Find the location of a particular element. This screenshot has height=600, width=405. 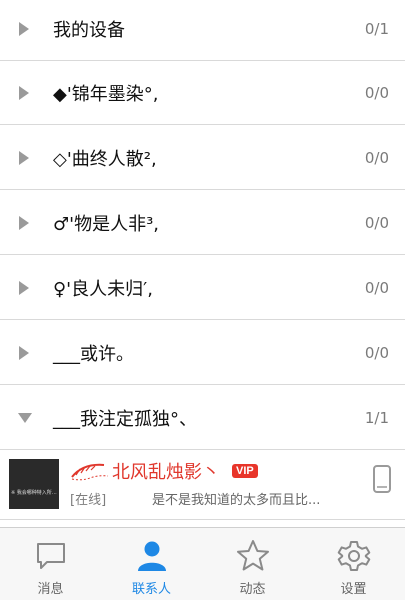

group-row-huoxu: ___或许。 0/0 is located at coordinates (202, 353).